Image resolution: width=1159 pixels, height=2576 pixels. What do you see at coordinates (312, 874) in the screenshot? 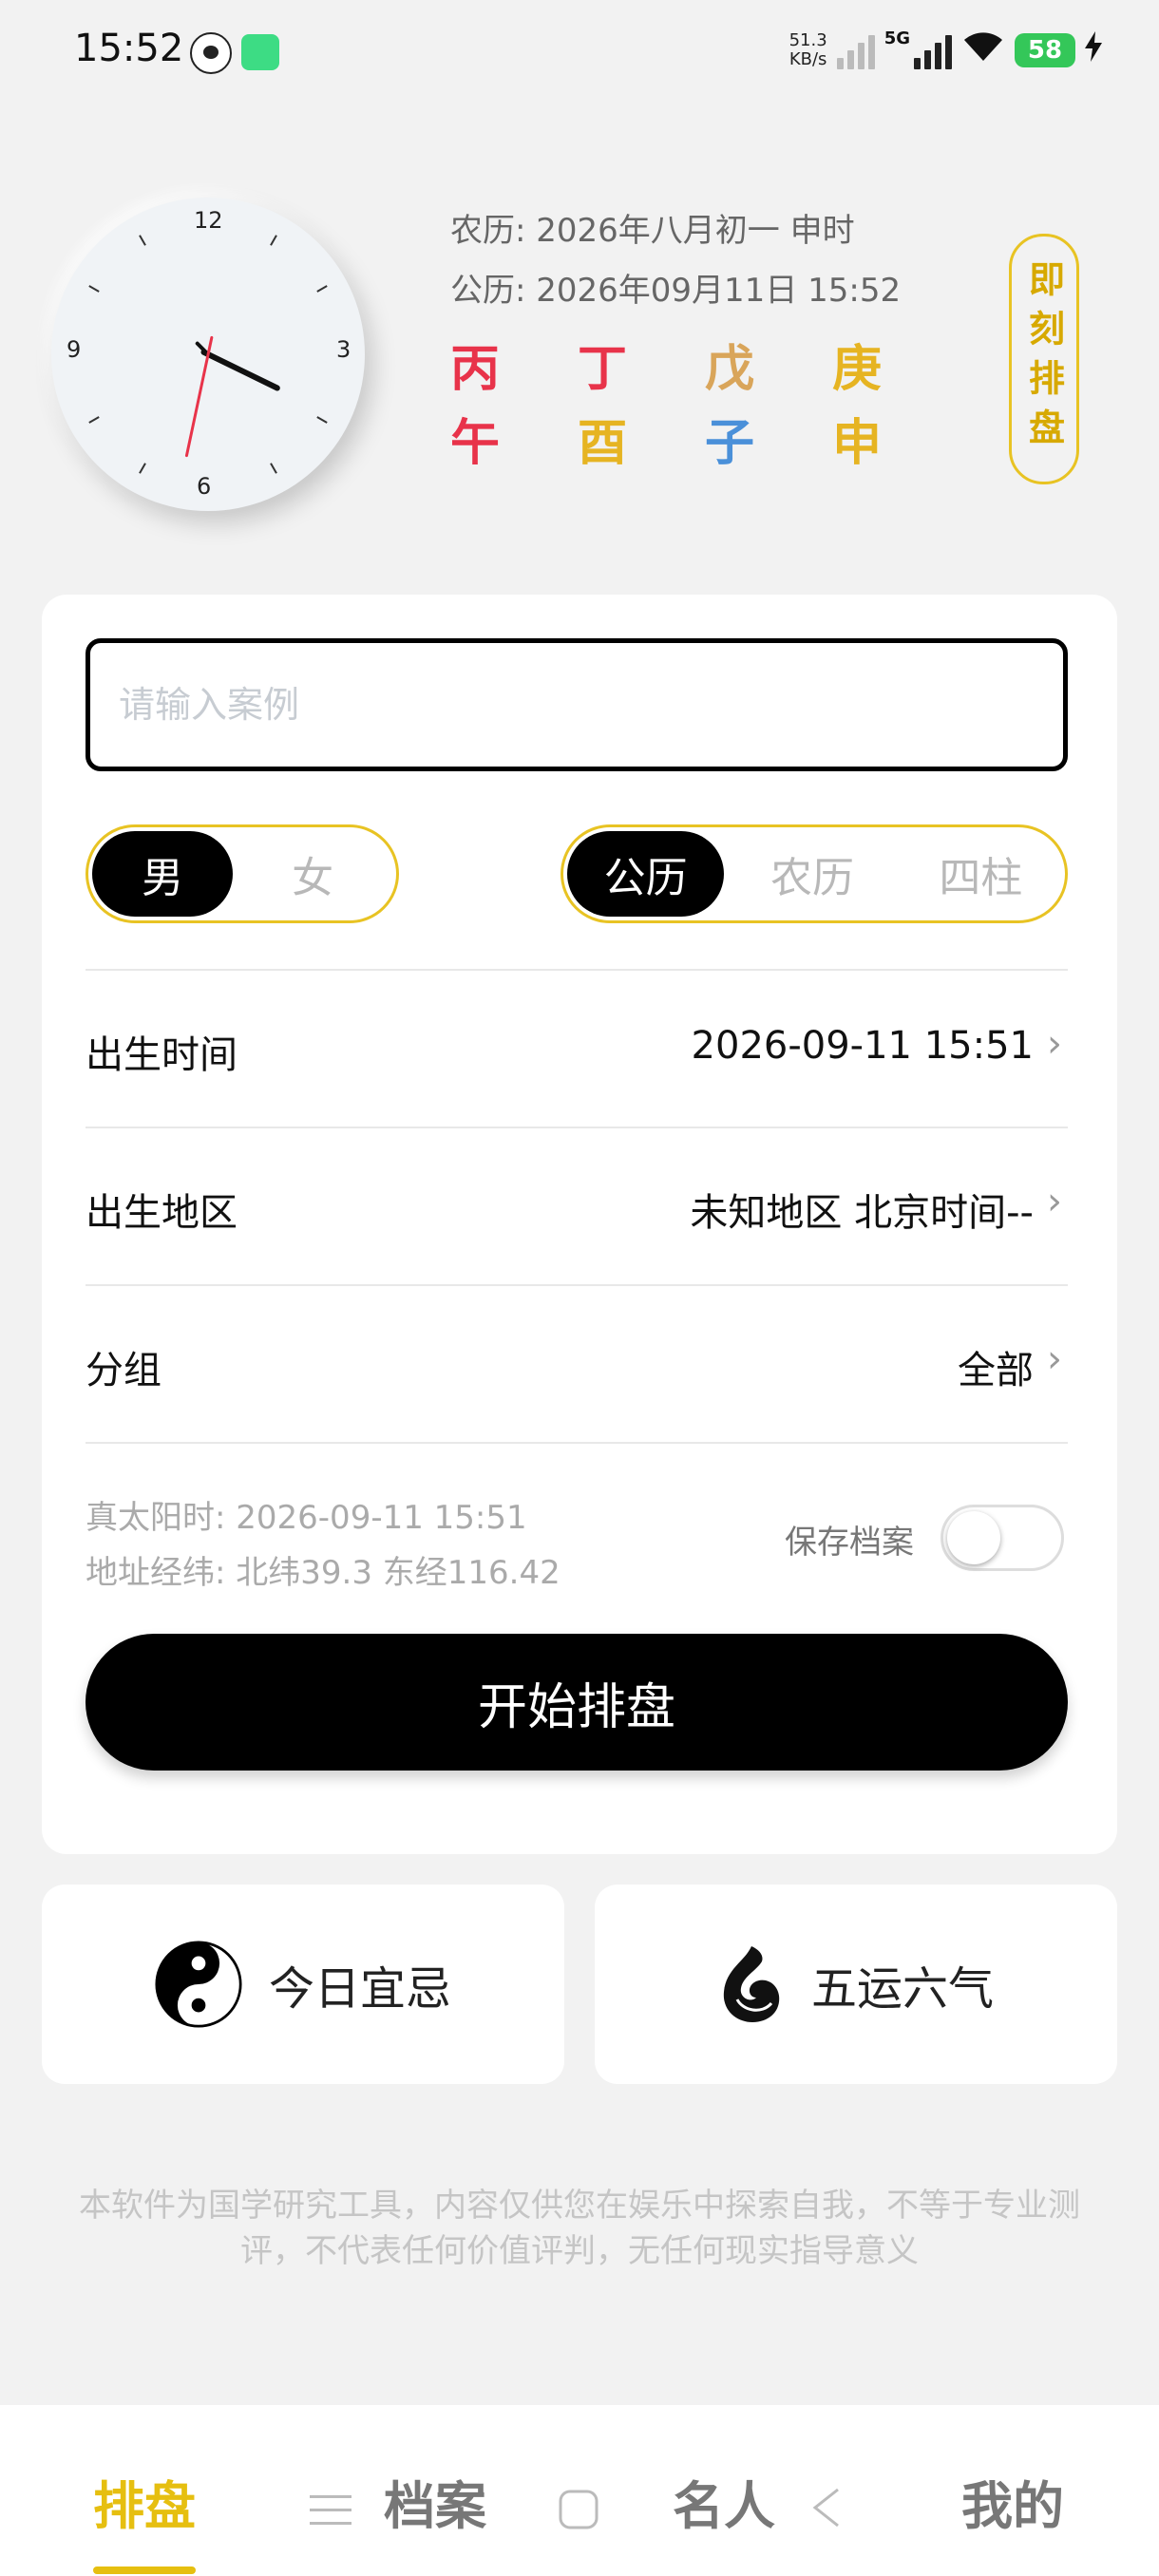
I see `gender-female-option: 女` at bounding box center [312, 874].